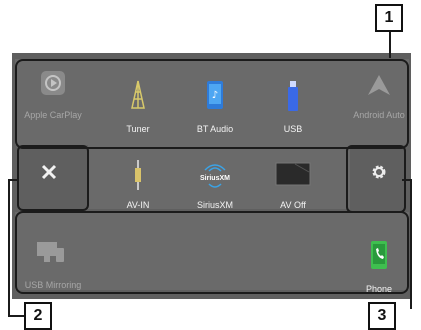 The height and width of the screenshot is (330, 421). What do you see at coordinates (376, 179) in the screenshot?
I see `callout-3-bracket` at bounding box center [376, 179].